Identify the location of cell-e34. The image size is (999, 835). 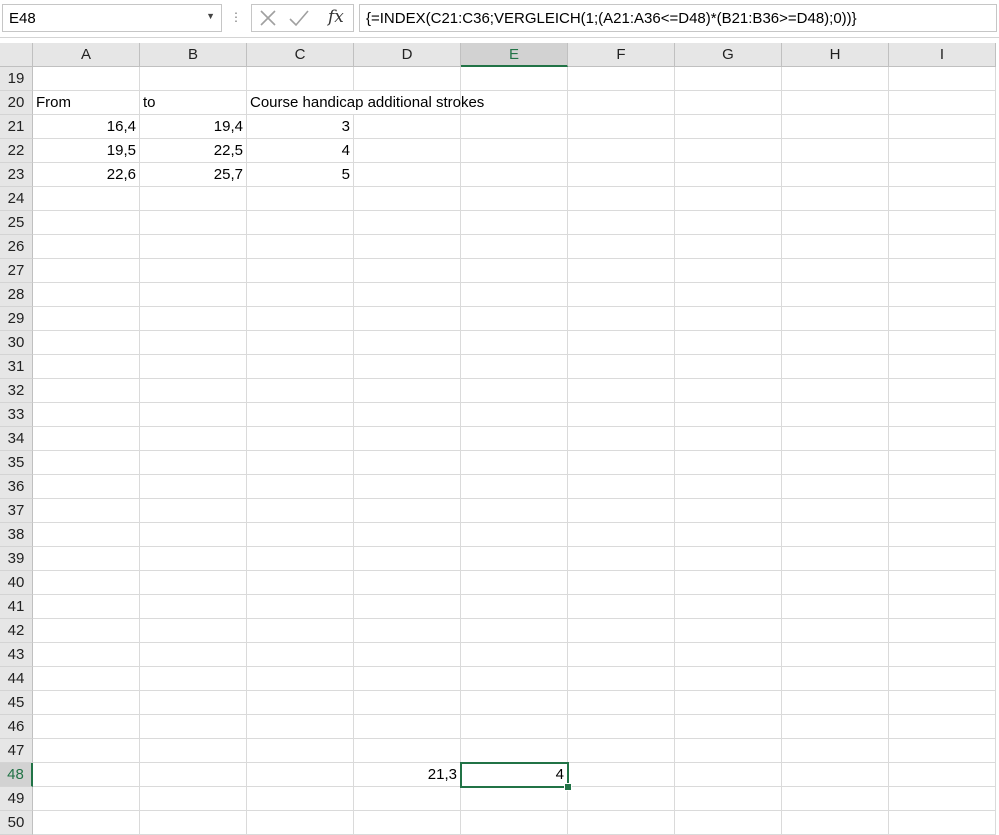
(514, 439).